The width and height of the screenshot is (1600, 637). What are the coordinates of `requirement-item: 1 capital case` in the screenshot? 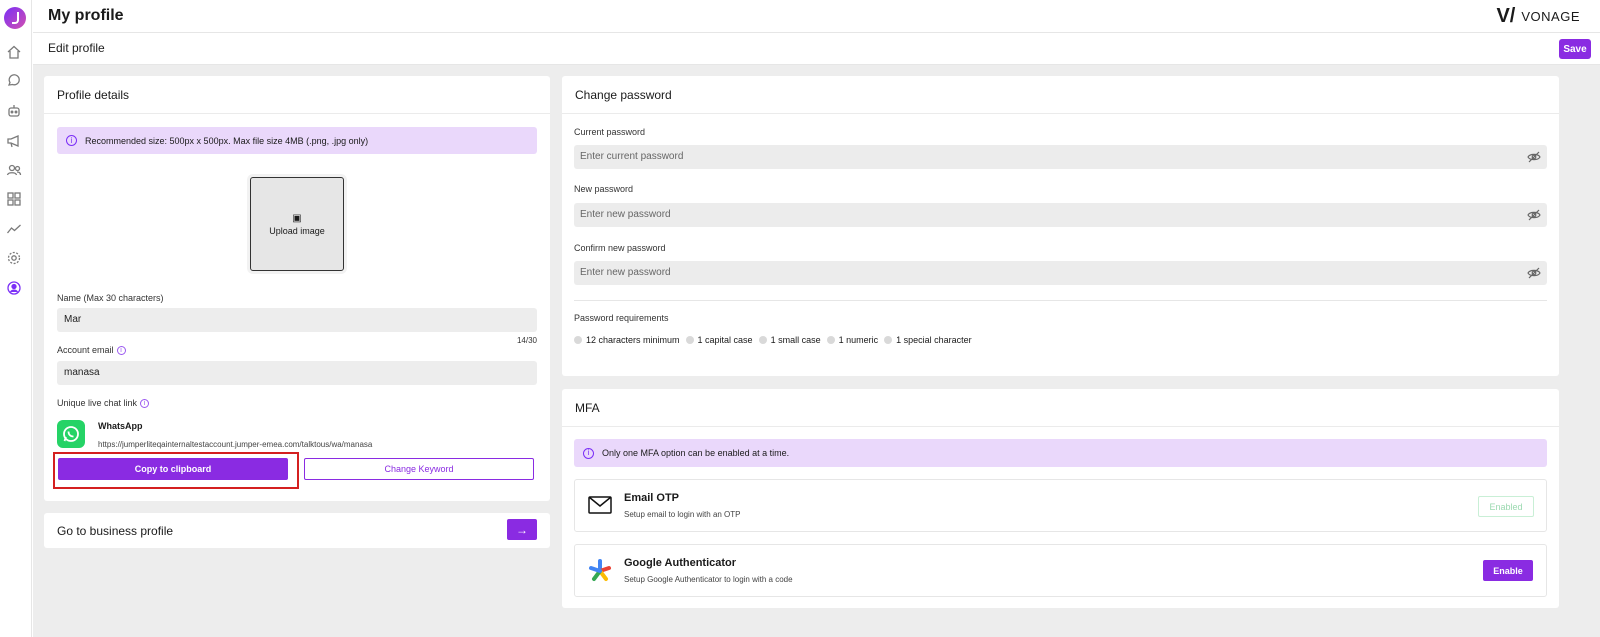 It's located at (719, 340).